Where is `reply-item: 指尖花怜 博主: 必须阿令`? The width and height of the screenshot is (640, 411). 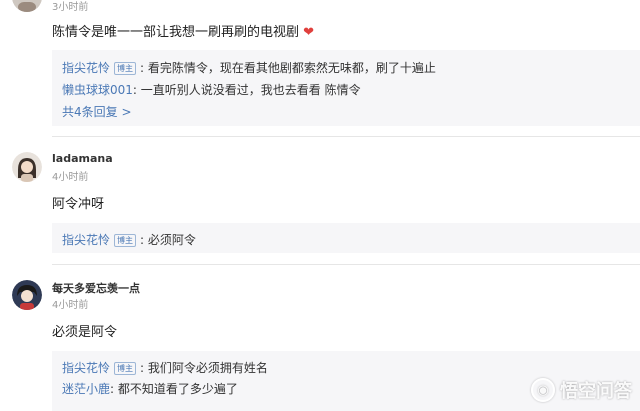 reply-item: 指尖花怜 博主: 必须阿令 is located at coordinates (129, 239).